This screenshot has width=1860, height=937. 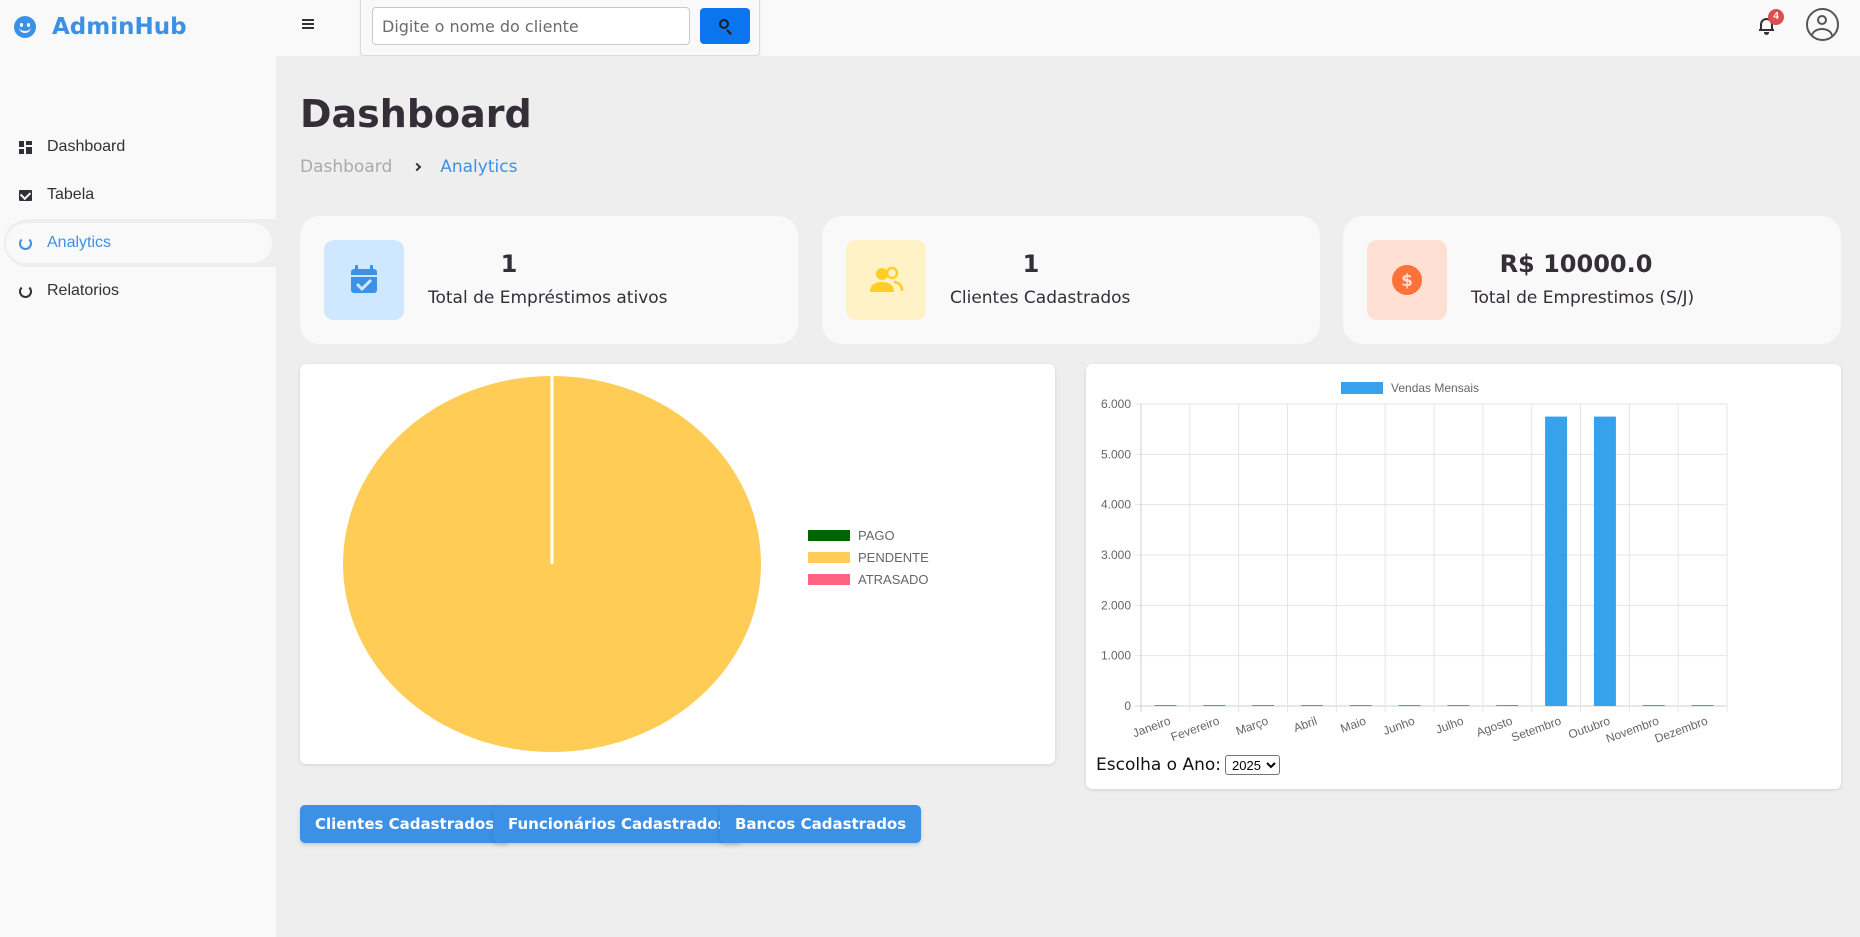 What do you see at coordinates (1127, 706) in the screenshot?
I see `y-tick-label: 0` at bounding box center [1127, 706].